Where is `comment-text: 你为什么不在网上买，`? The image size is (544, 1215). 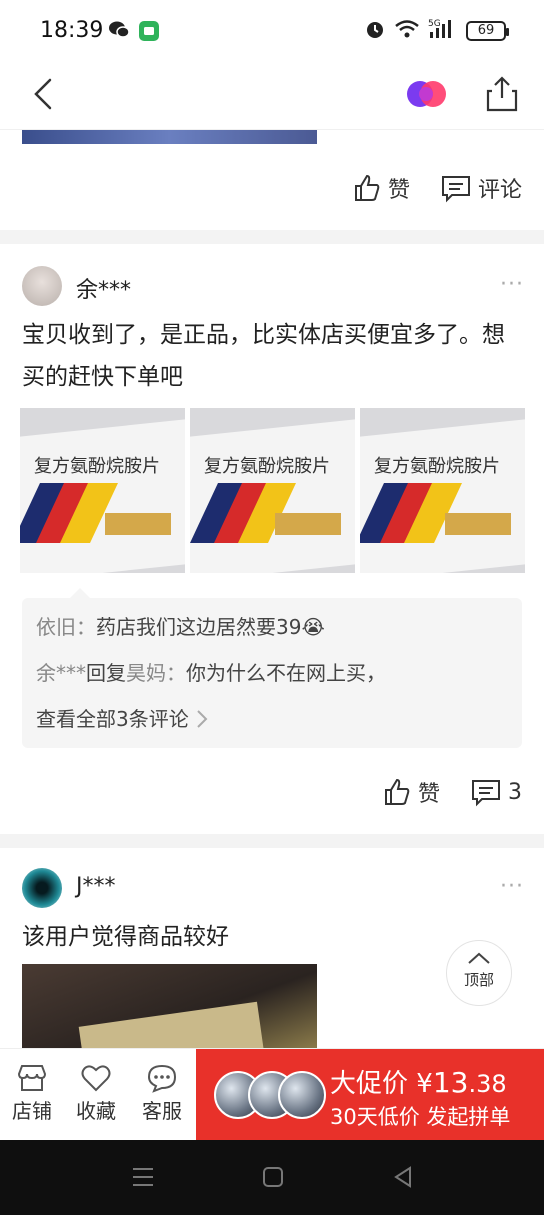
comment-text: 你为什么不在网上买， is located at coordinates (286, 673).